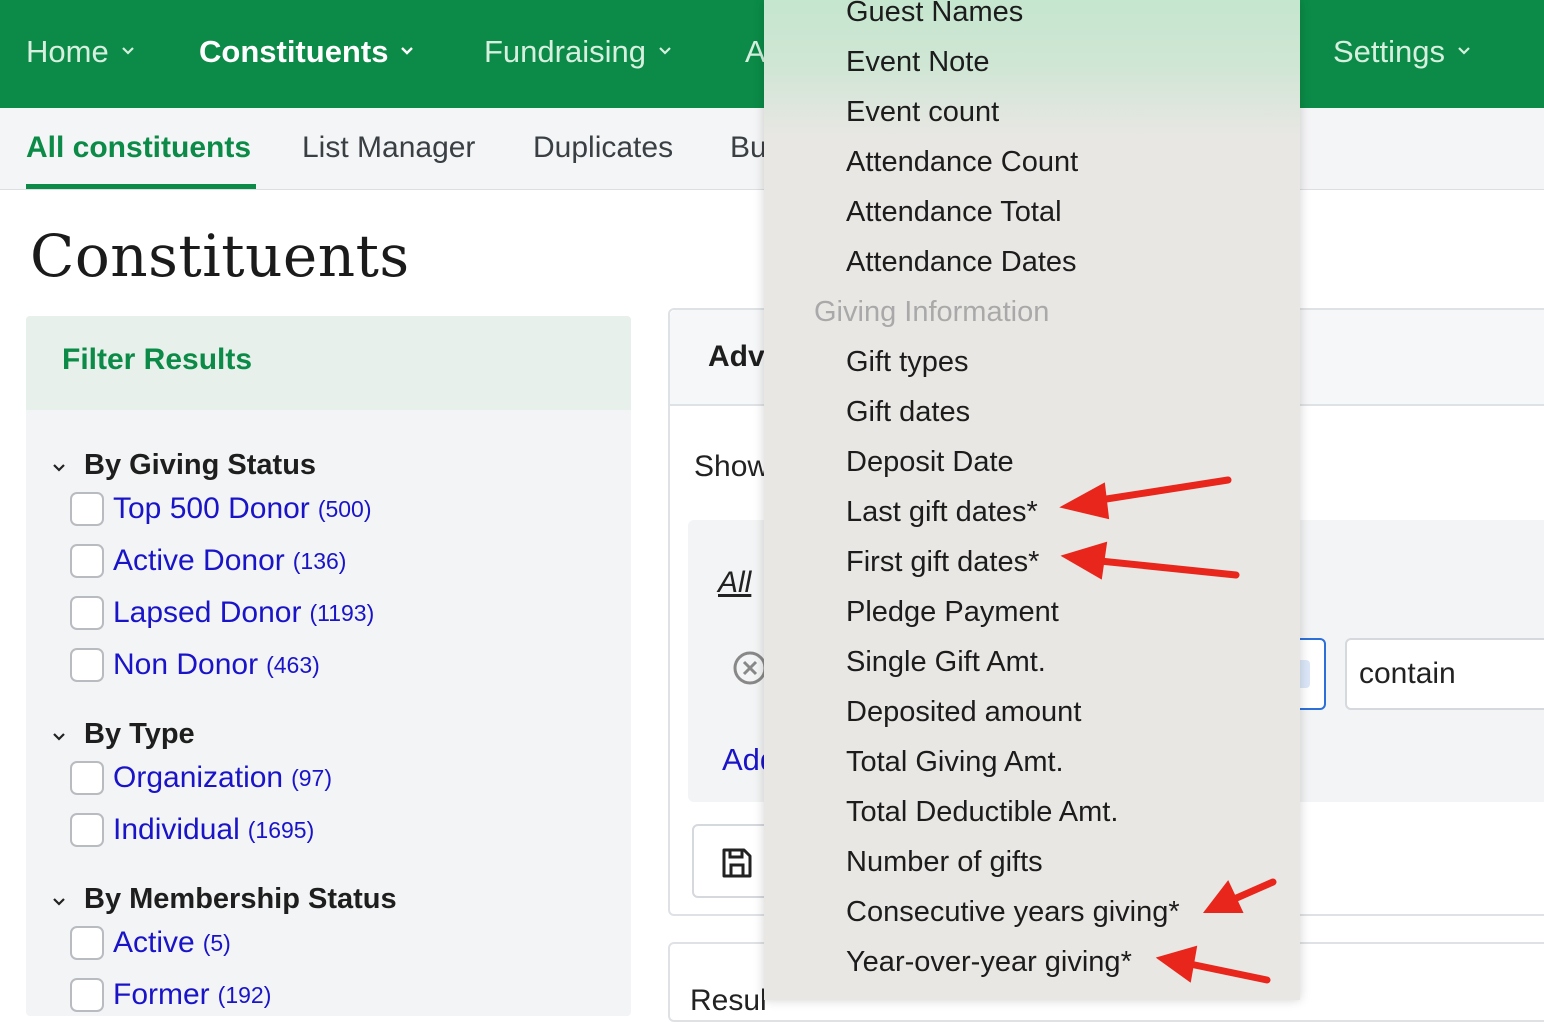 This screenshot has width=1544, height=1022. Describe the element at coordinates (199, 560) in the screenshot. I see `filter-option-label: Active Donor` at that location.